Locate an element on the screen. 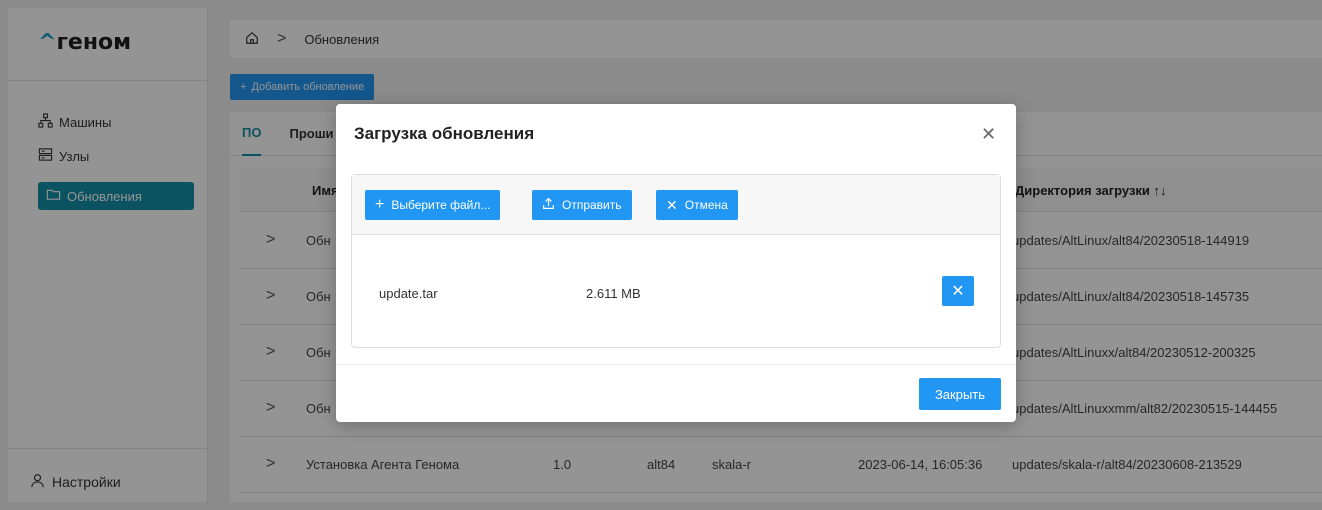  file-size: 2.611 MB is located at coordinates (613, 293).